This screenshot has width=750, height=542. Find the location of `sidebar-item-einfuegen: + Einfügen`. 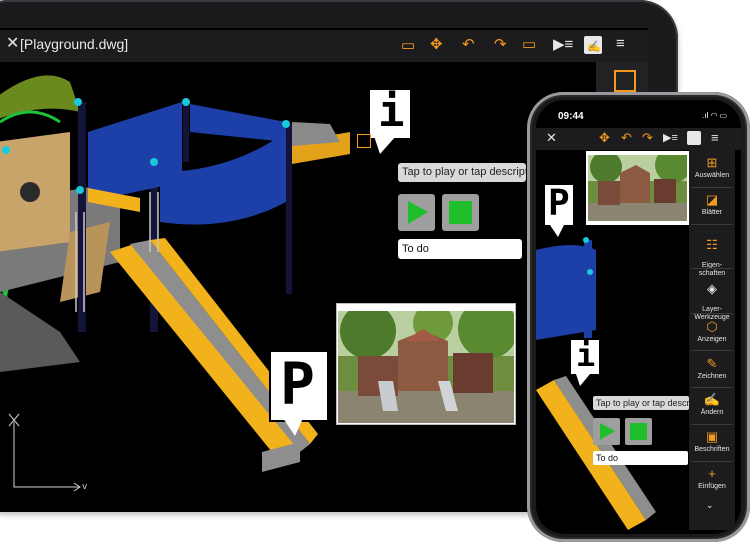

sidebar-item-einfuegen: + Einfügen is located at coordinates (712, 479).